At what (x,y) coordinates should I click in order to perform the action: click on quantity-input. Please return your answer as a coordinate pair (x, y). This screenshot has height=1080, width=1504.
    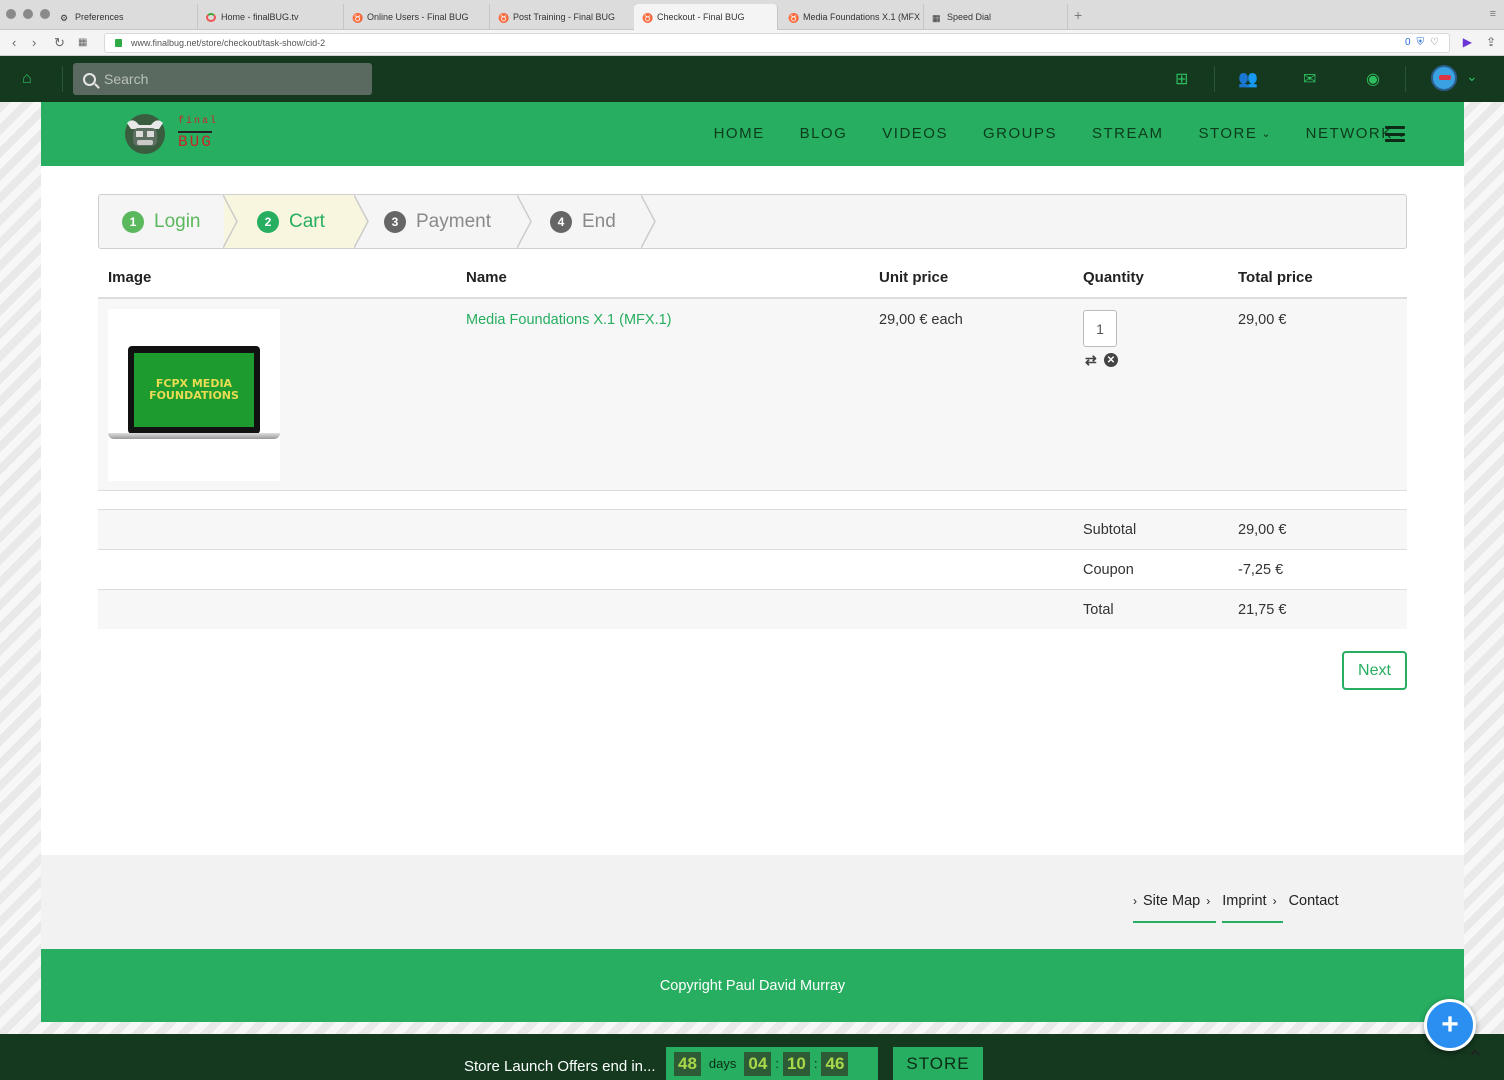
    Looking at the image, I should click on (1100, 328).